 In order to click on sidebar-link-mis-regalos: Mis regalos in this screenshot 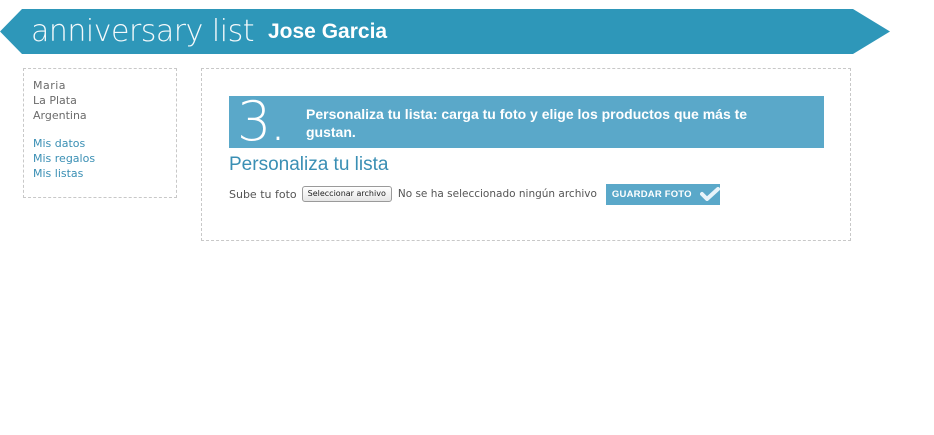, I will do `click(100, 158)`.